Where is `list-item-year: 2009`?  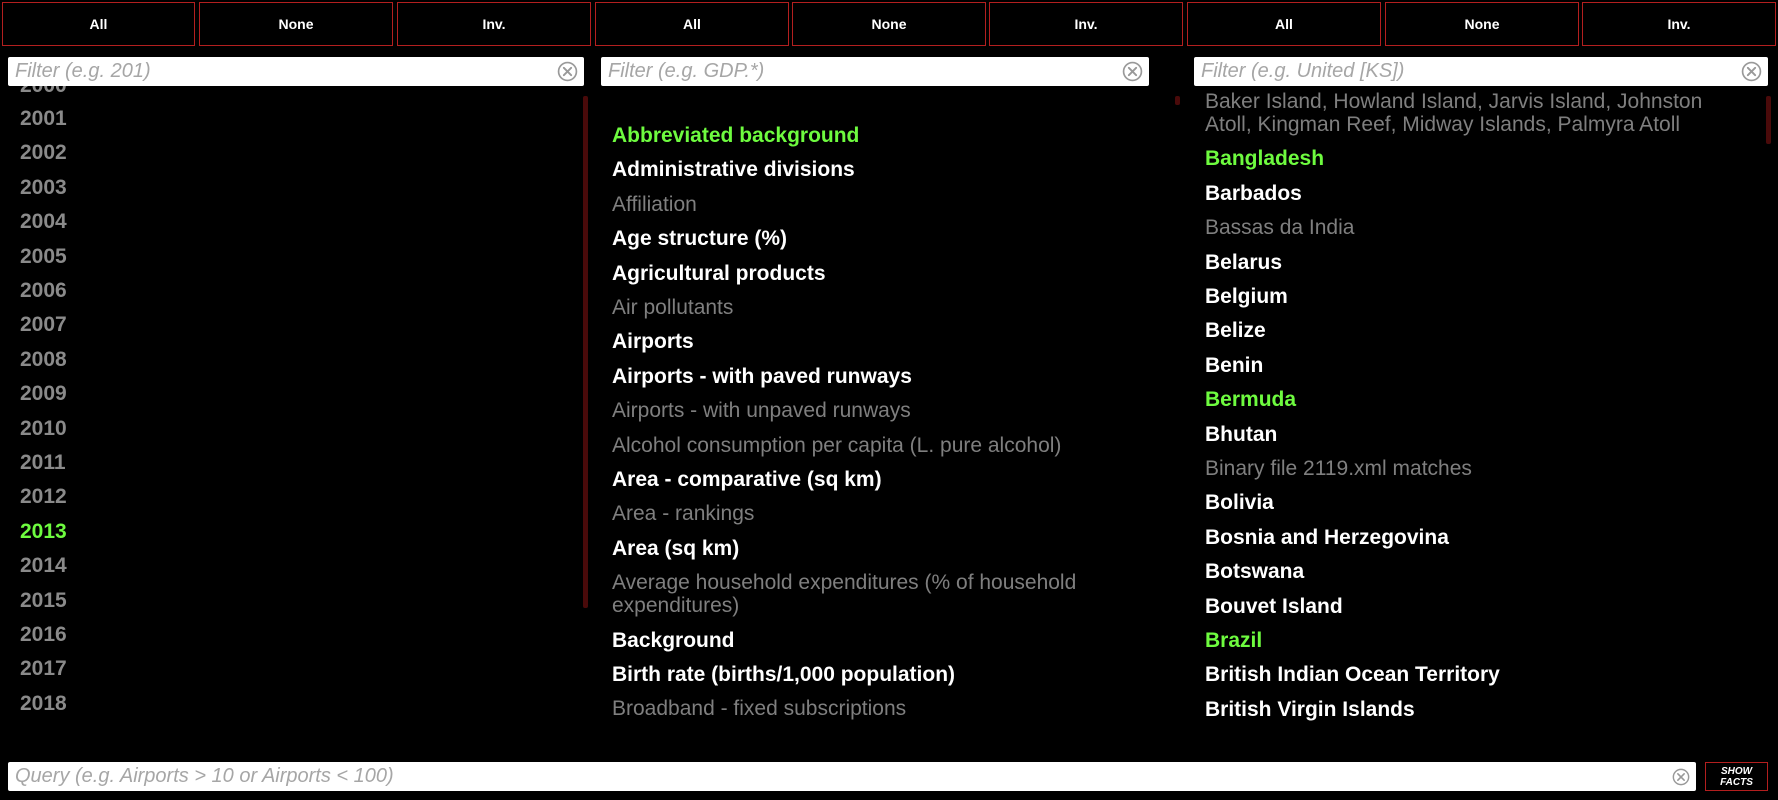
list-item-year: 2009 is located at coordinates (43, 393).